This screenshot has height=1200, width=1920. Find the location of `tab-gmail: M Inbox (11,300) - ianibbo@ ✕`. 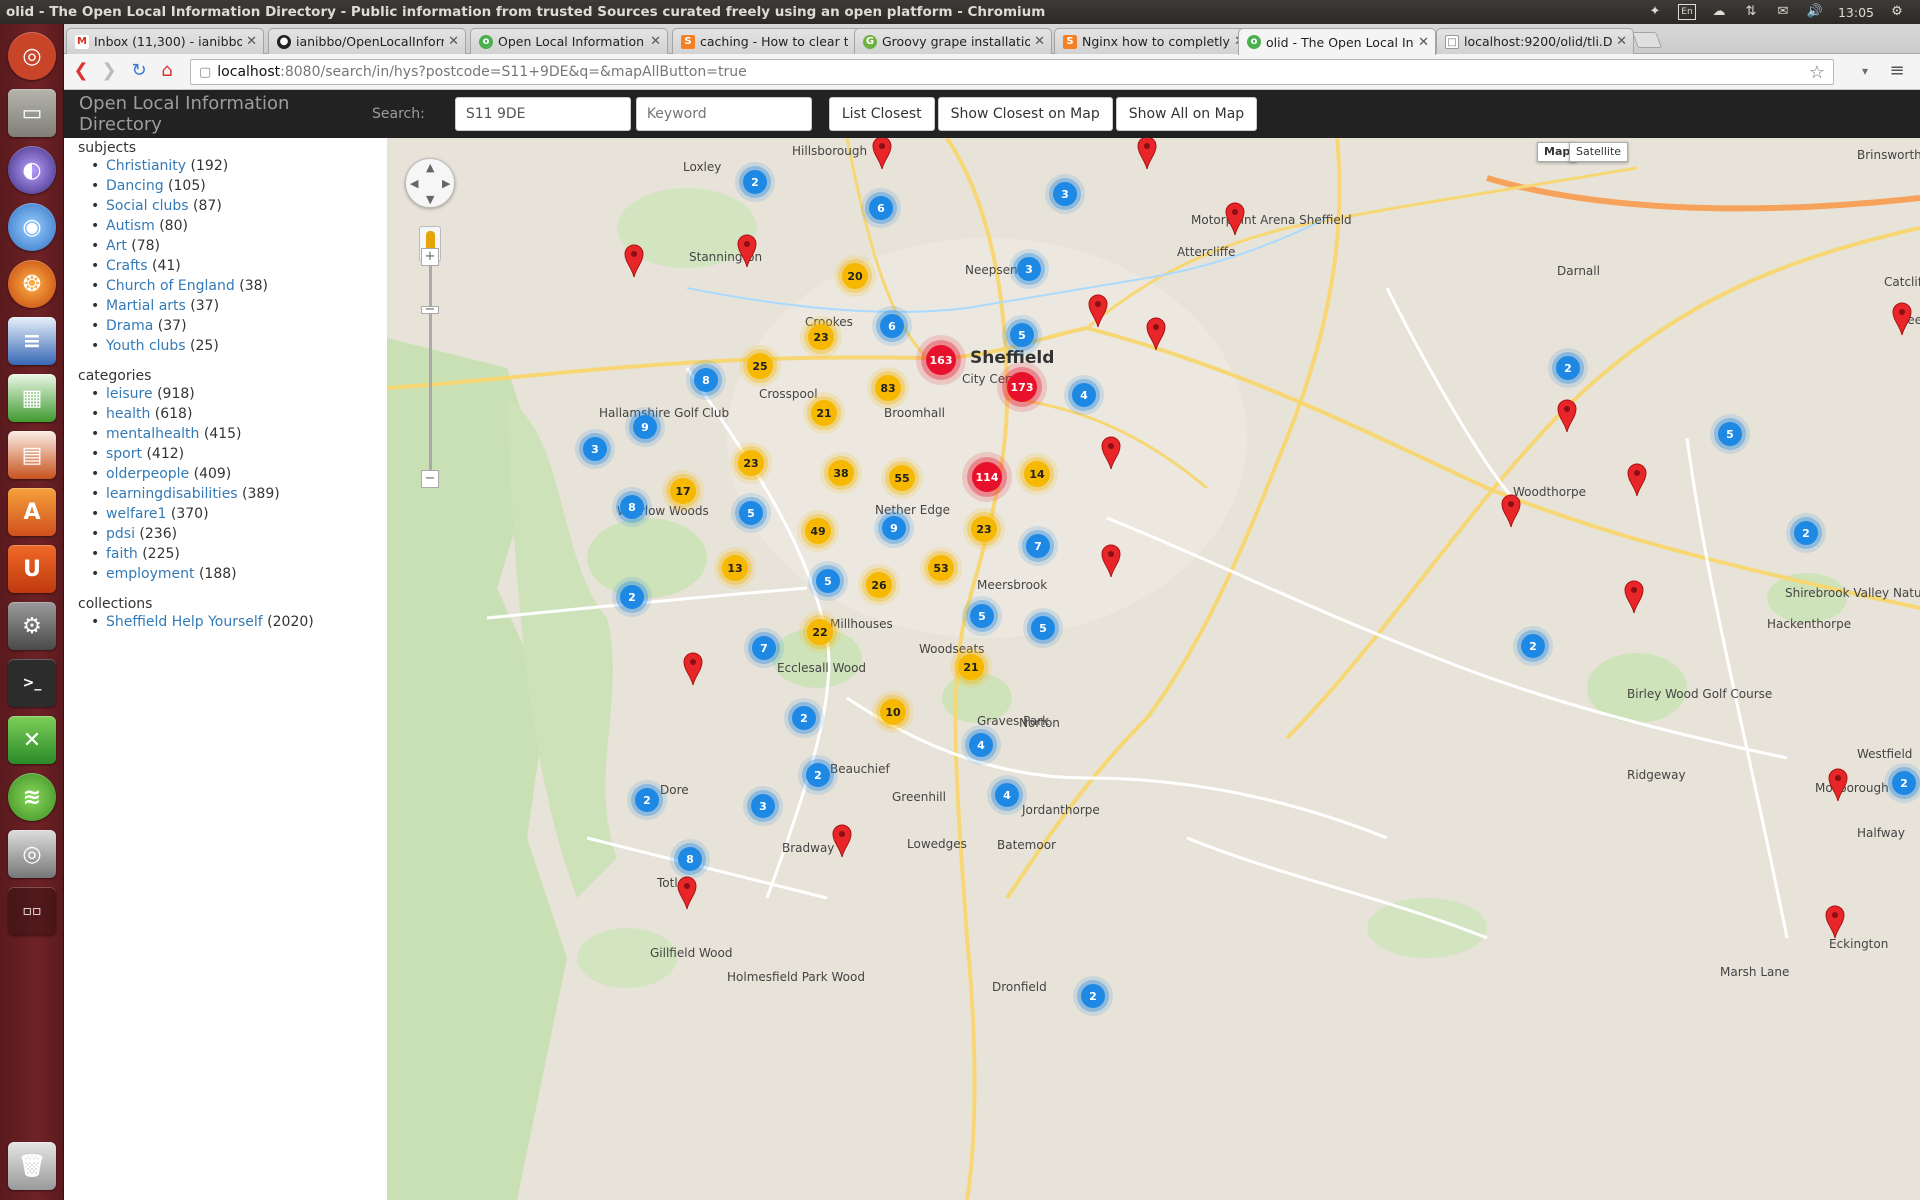

tab-gmail: M Inbox (11,300) - ianibbo@ ✕ is located at coordinates (165, 41).